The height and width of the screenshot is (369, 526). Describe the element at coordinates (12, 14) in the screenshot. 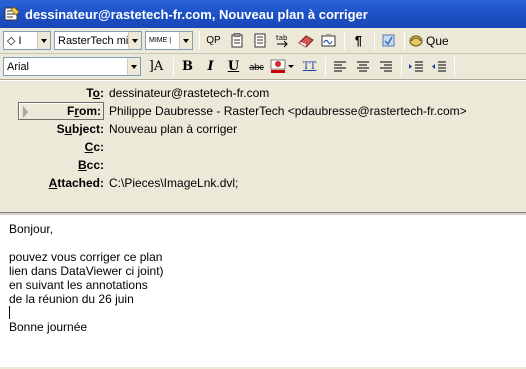

I see `compose-window-icon` at that location.